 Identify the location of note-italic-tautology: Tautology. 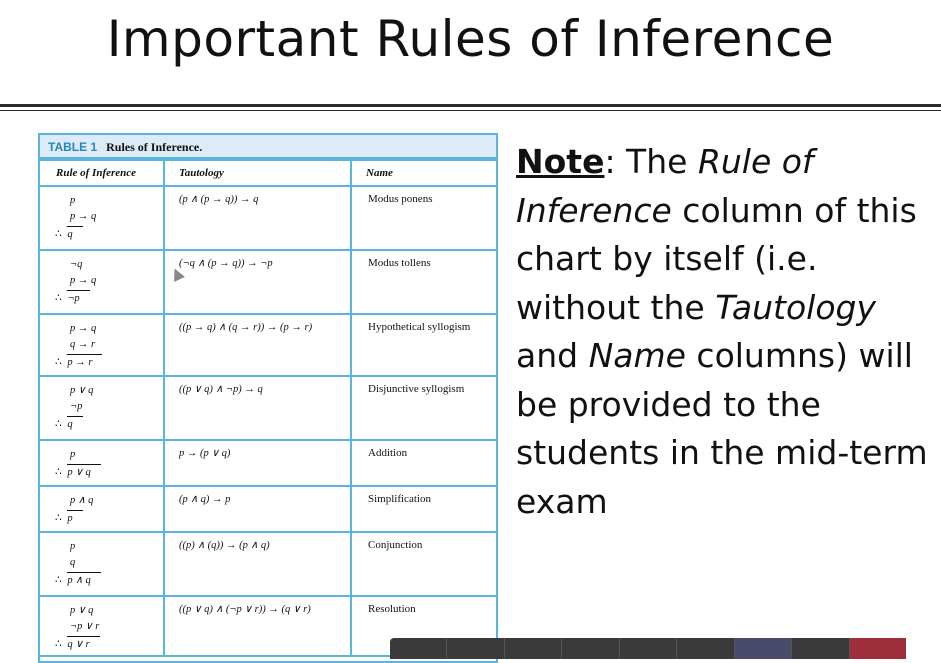
(795, 307).